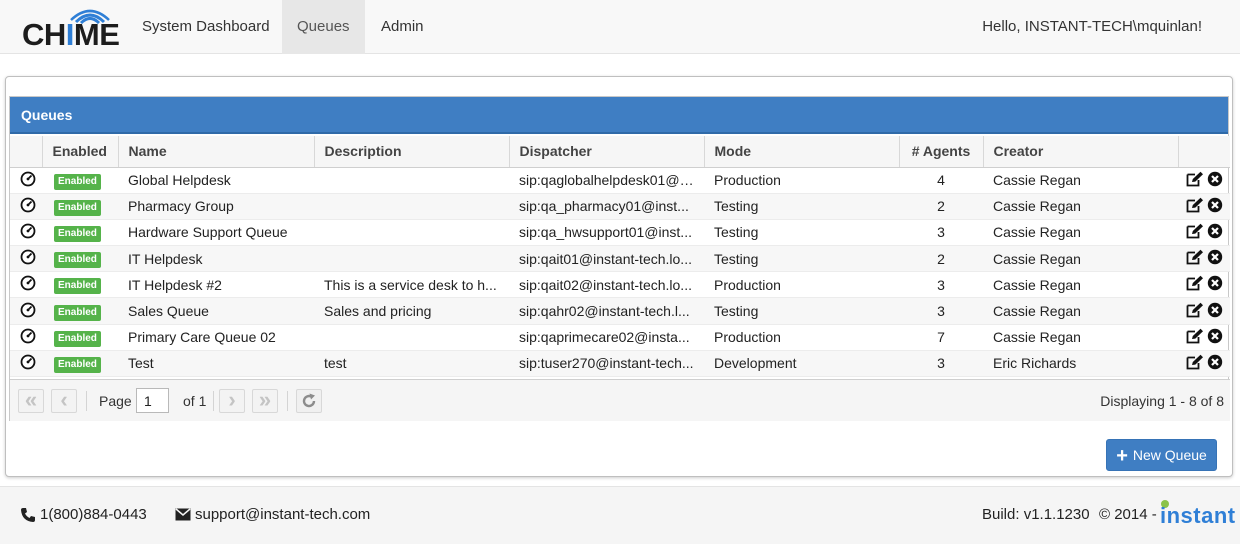 This screenshot has height=544, width=1240. What do you see at coordinates (941, 152) in the screenshot?
I see `col-header-agents: # Agents` at bounding box center [941, 152].